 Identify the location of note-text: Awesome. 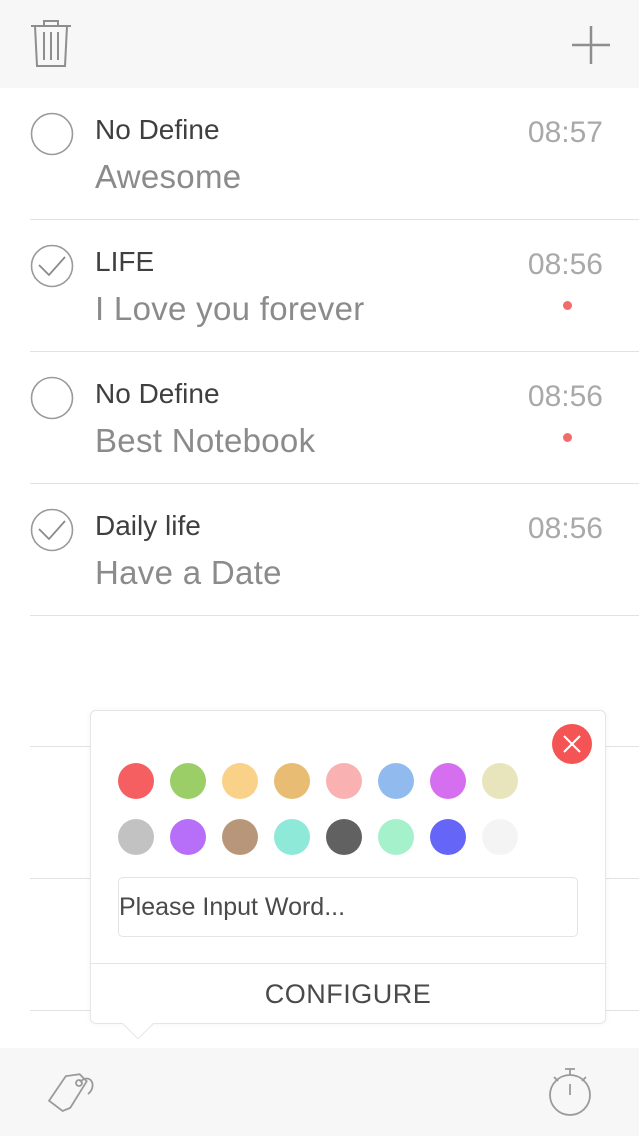
(168, 176).